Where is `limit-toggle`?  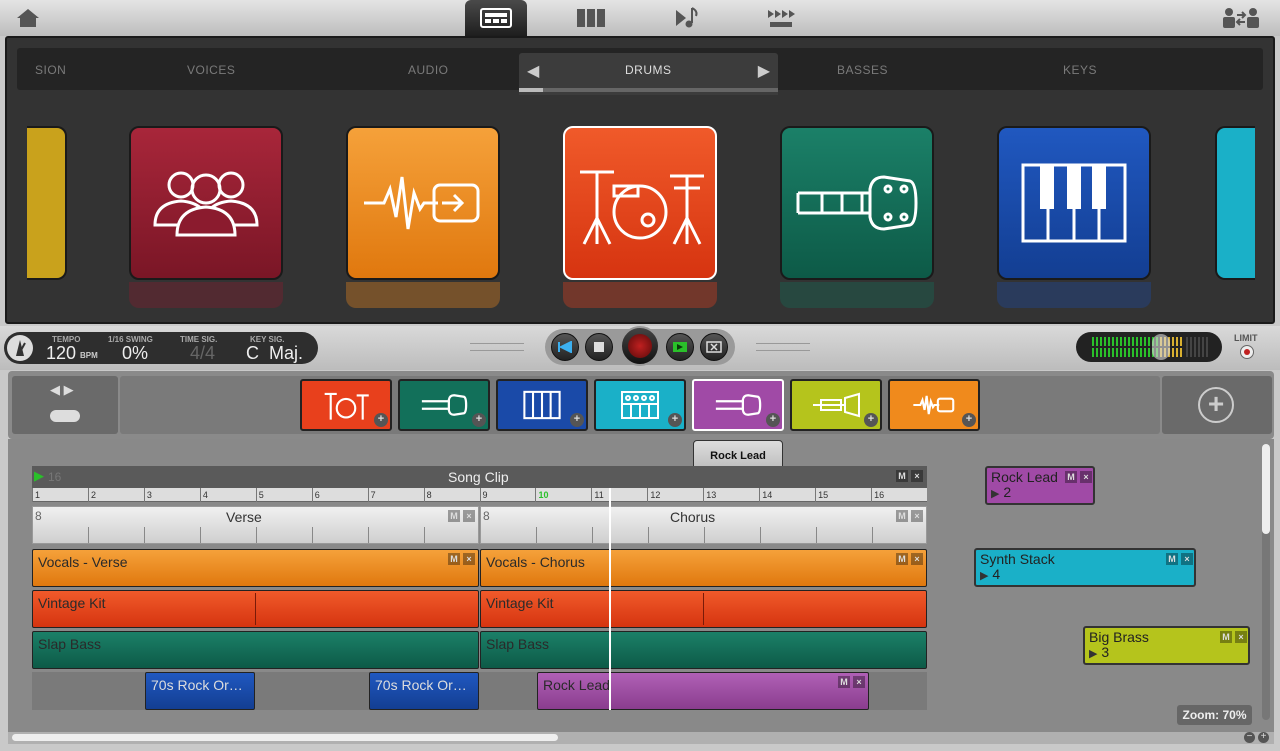 limit-toggle is located at coordinates (1247, 352).